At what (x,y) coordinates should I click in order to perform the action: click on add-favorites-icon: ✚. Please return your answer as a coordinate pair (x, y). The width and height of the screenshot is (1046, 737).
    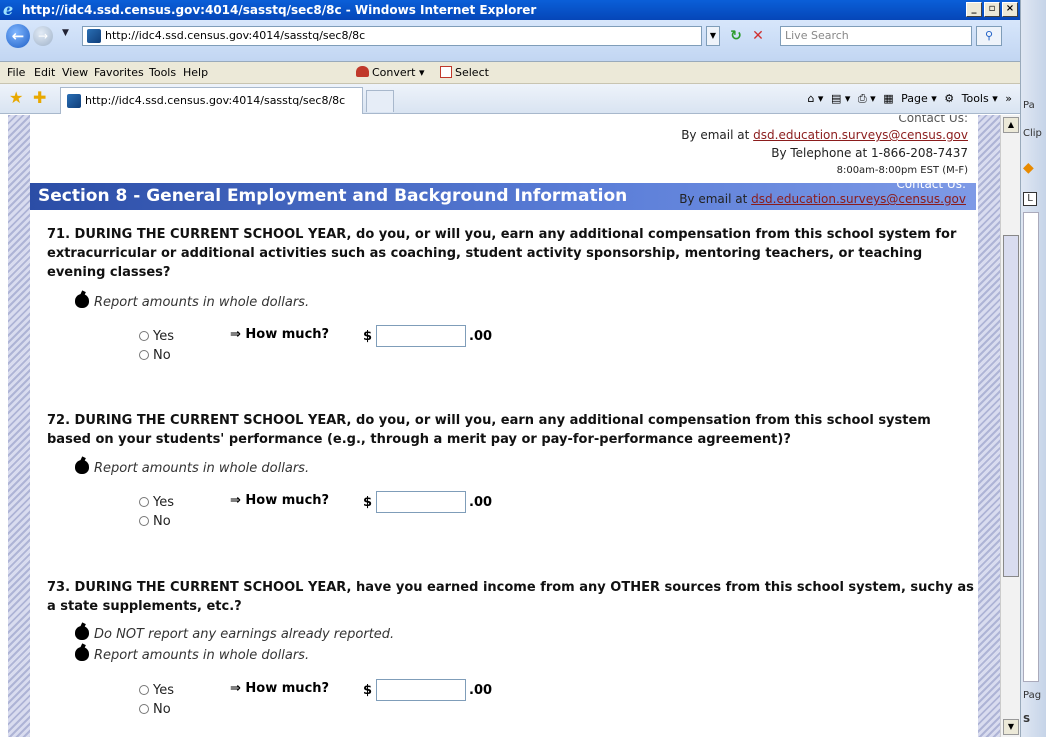
    Looking at the image, I should click on (39, 98).